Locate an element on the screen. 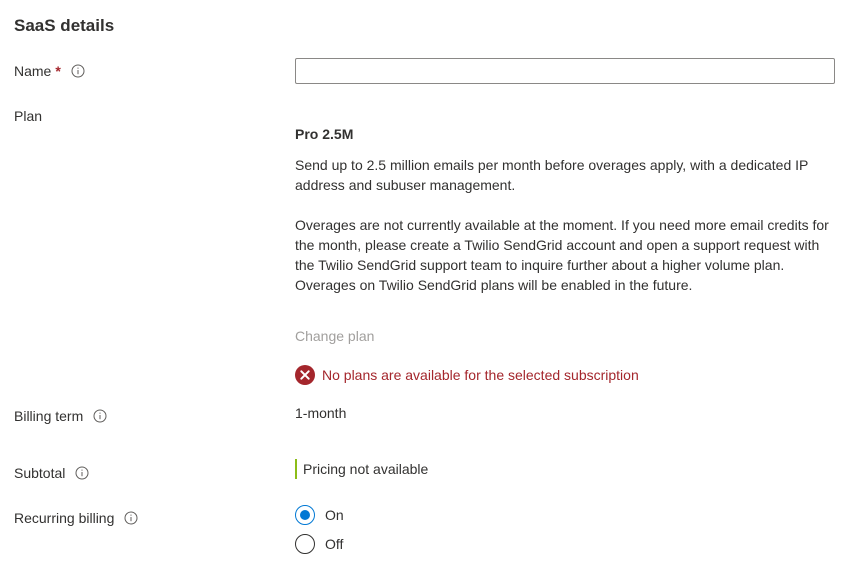 Image resolution: width=855 pixels, height=579 pixels. plan-name: Pro 2.5M is located at coordinates (324, 134).